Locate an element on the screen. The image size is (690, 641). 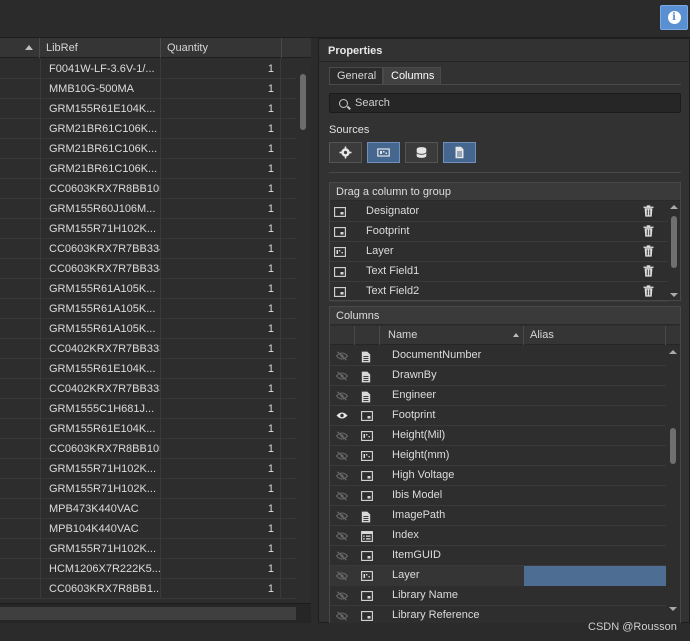
column-header-visibility is located at coordinates (342, 335).